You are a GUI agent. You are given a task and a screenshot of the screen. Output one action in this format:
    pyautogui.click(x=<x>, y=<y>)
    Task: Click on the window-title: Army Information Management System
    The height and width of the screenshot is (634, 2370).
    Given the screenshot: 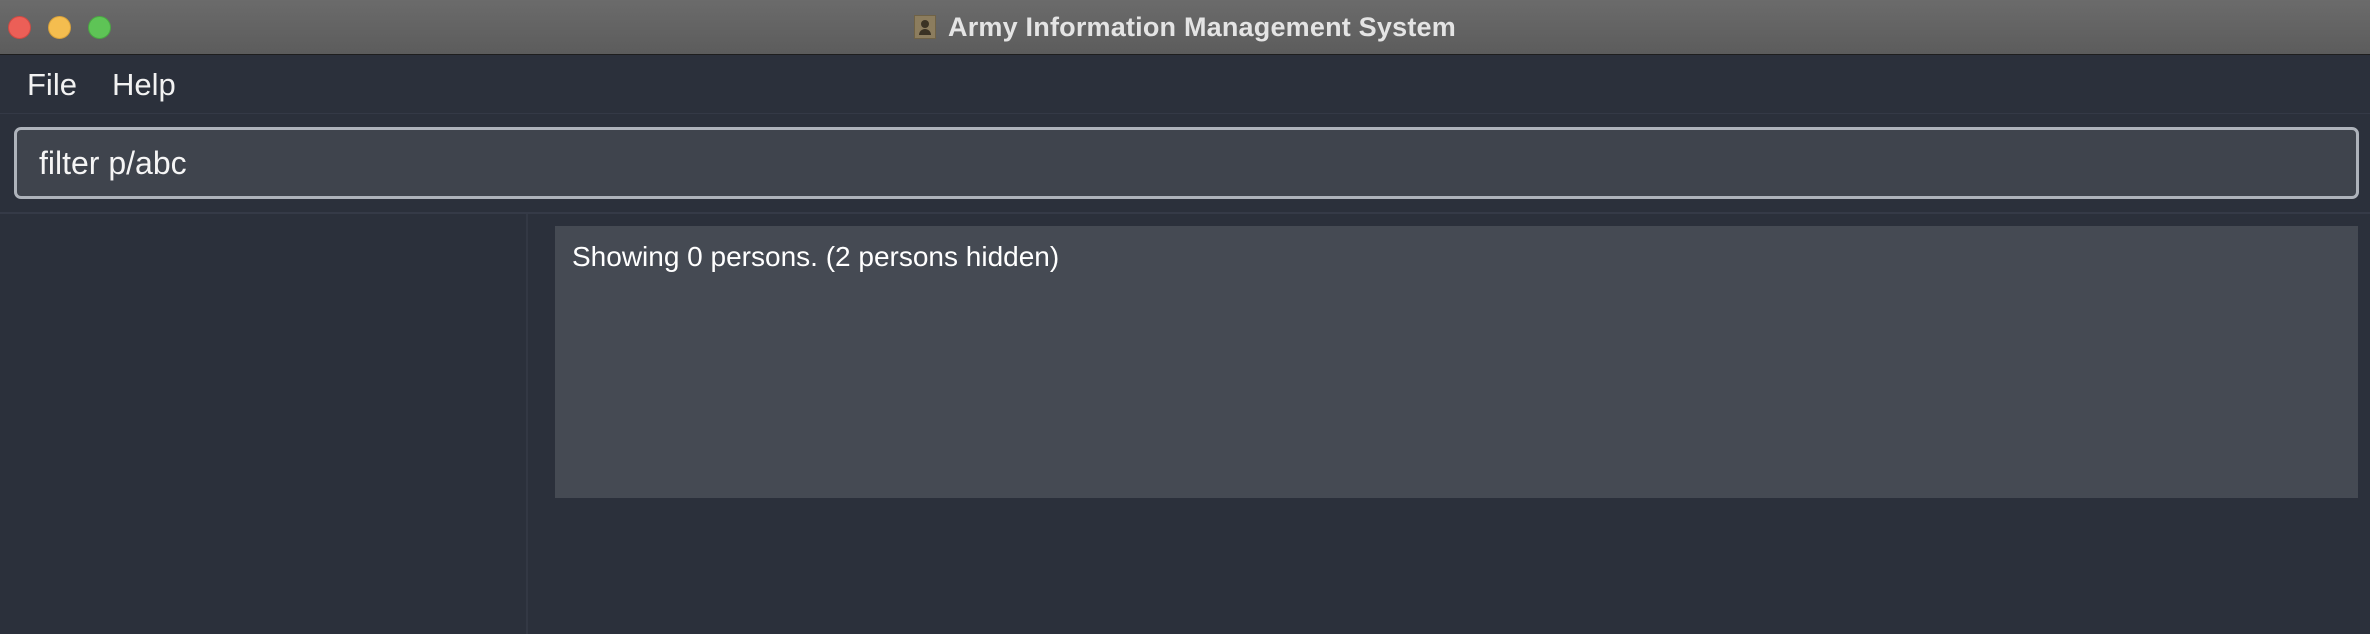 What is the action you would take?
    pyautogui.click(x=1202, y=26)
    